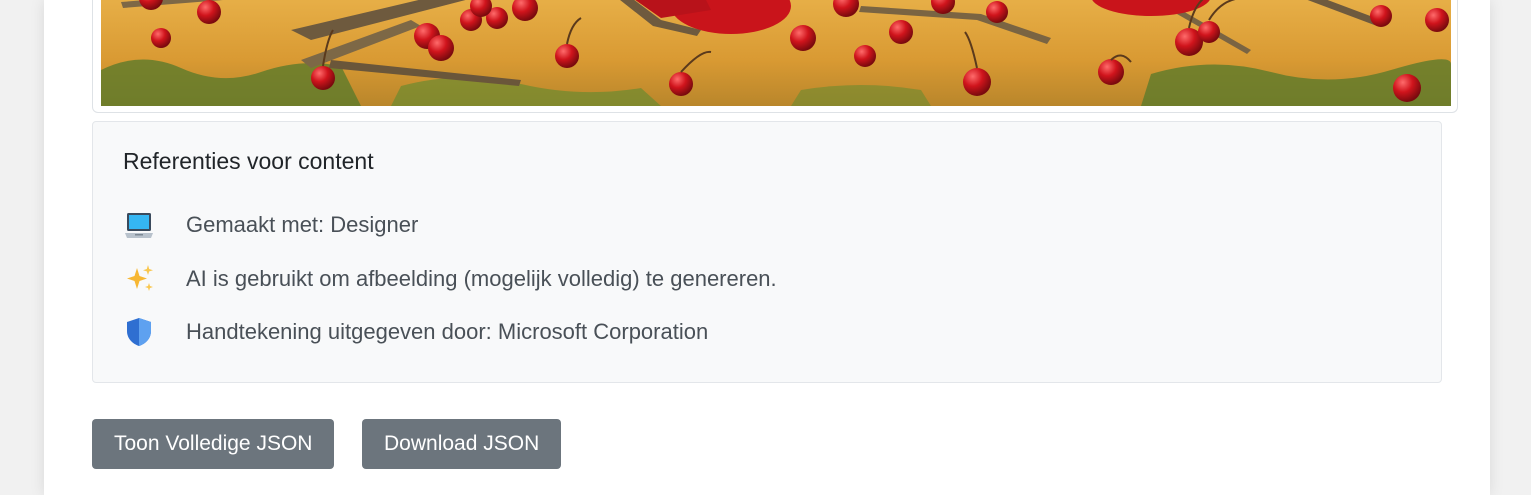  Describe the element at coordinates (462, 444) in the screenshot. I see `download-json-button: Download JSON` at that location.